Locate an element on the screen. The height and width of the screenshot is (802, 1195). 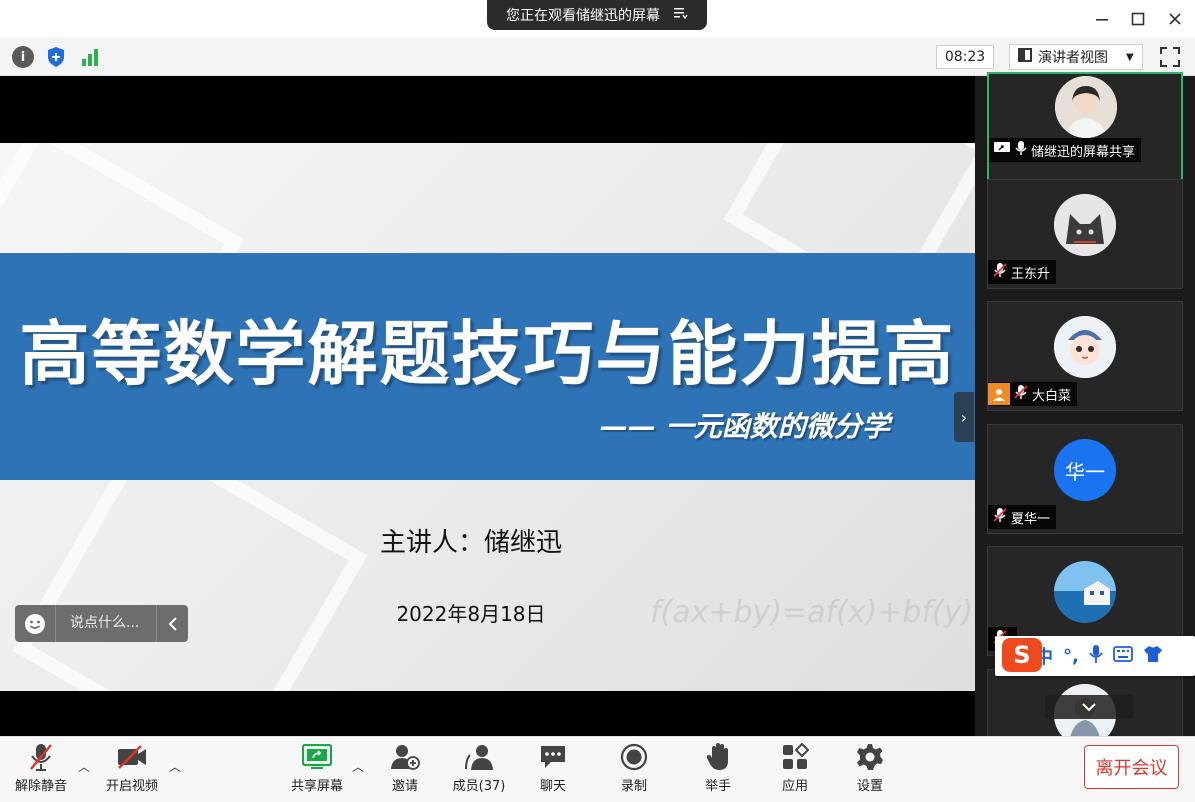
share-screen-label: 共享屏幕 is located at coordinates (316, 786).